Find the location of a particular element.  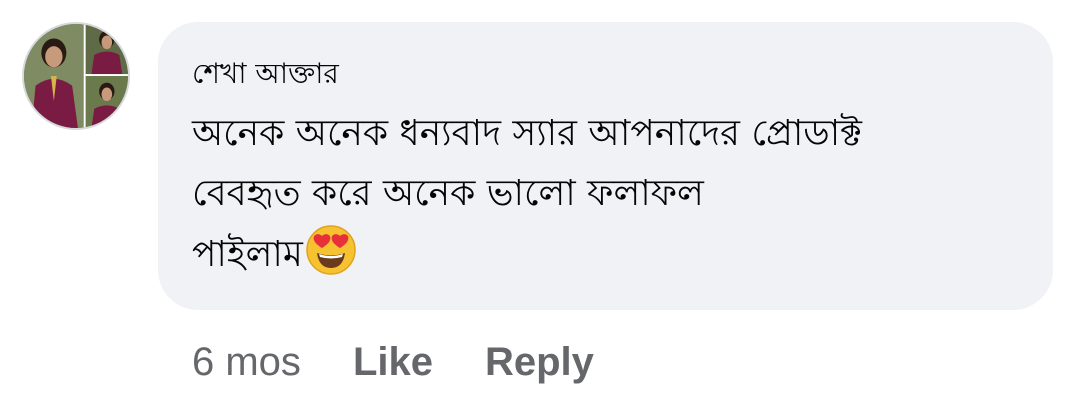

comment-actions: 6 mos Like Reply is located at coordinates (393, 362).